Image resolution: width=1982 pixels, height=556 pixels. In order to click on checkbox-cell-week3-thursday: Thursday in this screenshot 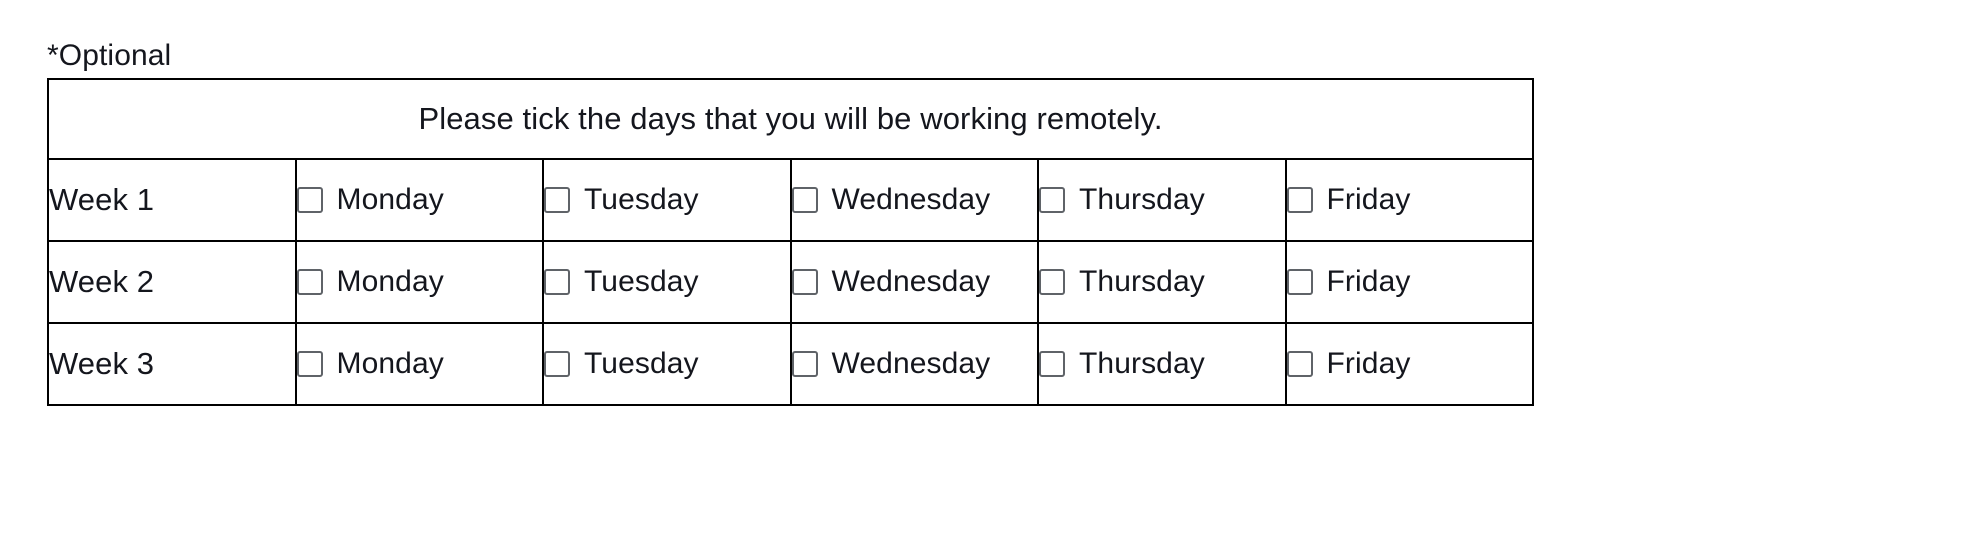, I will do `click(1162, 364)`.